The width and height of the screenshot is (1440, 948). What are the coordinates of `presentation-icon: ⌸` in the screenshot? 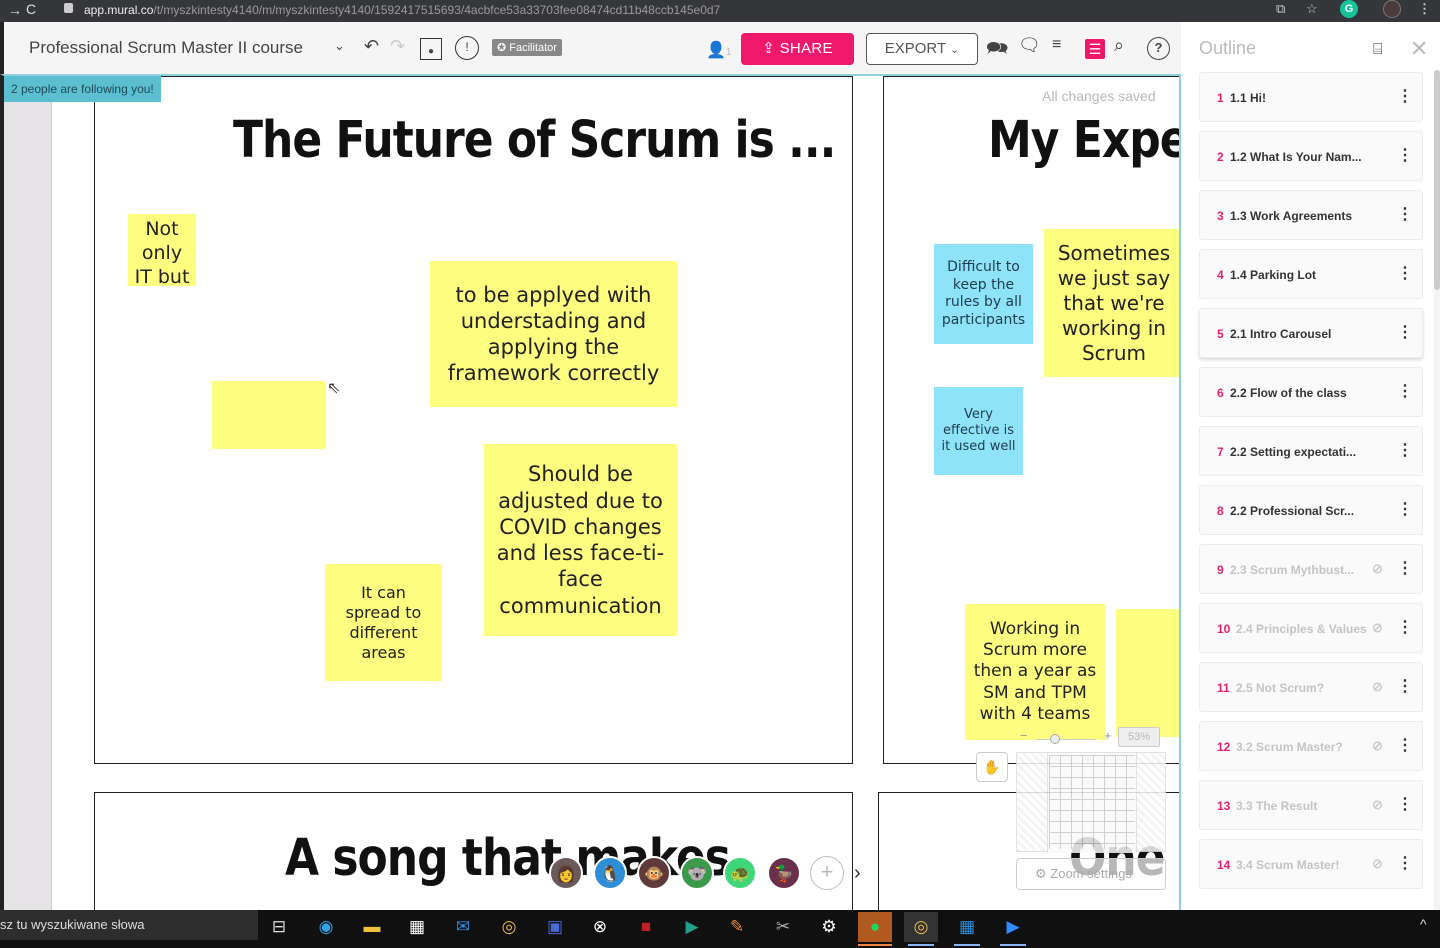 It's located at (1378, 50).